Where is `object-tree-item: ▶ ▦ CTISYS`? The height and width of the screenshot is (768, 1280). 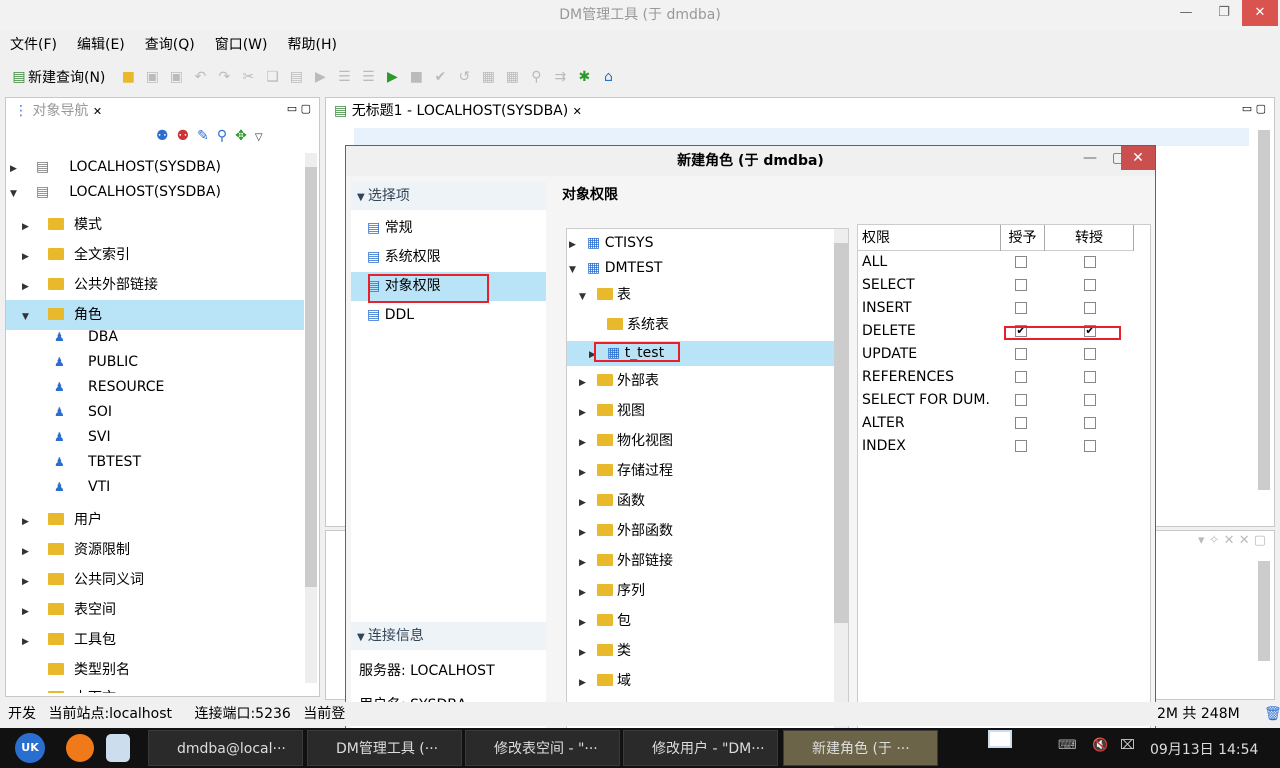 object-tree-item: ▶ ▦ CTISYS is located at coordinates (701, 243).